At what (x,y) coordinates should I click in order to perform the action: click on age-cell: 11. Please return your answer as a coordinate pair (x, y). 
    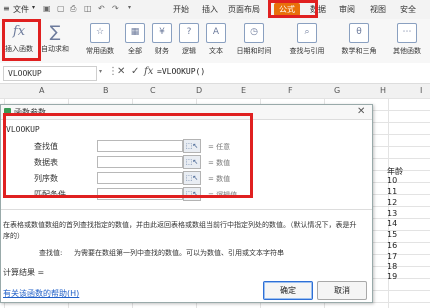
    Looking at the image, I should click on (392, 191).